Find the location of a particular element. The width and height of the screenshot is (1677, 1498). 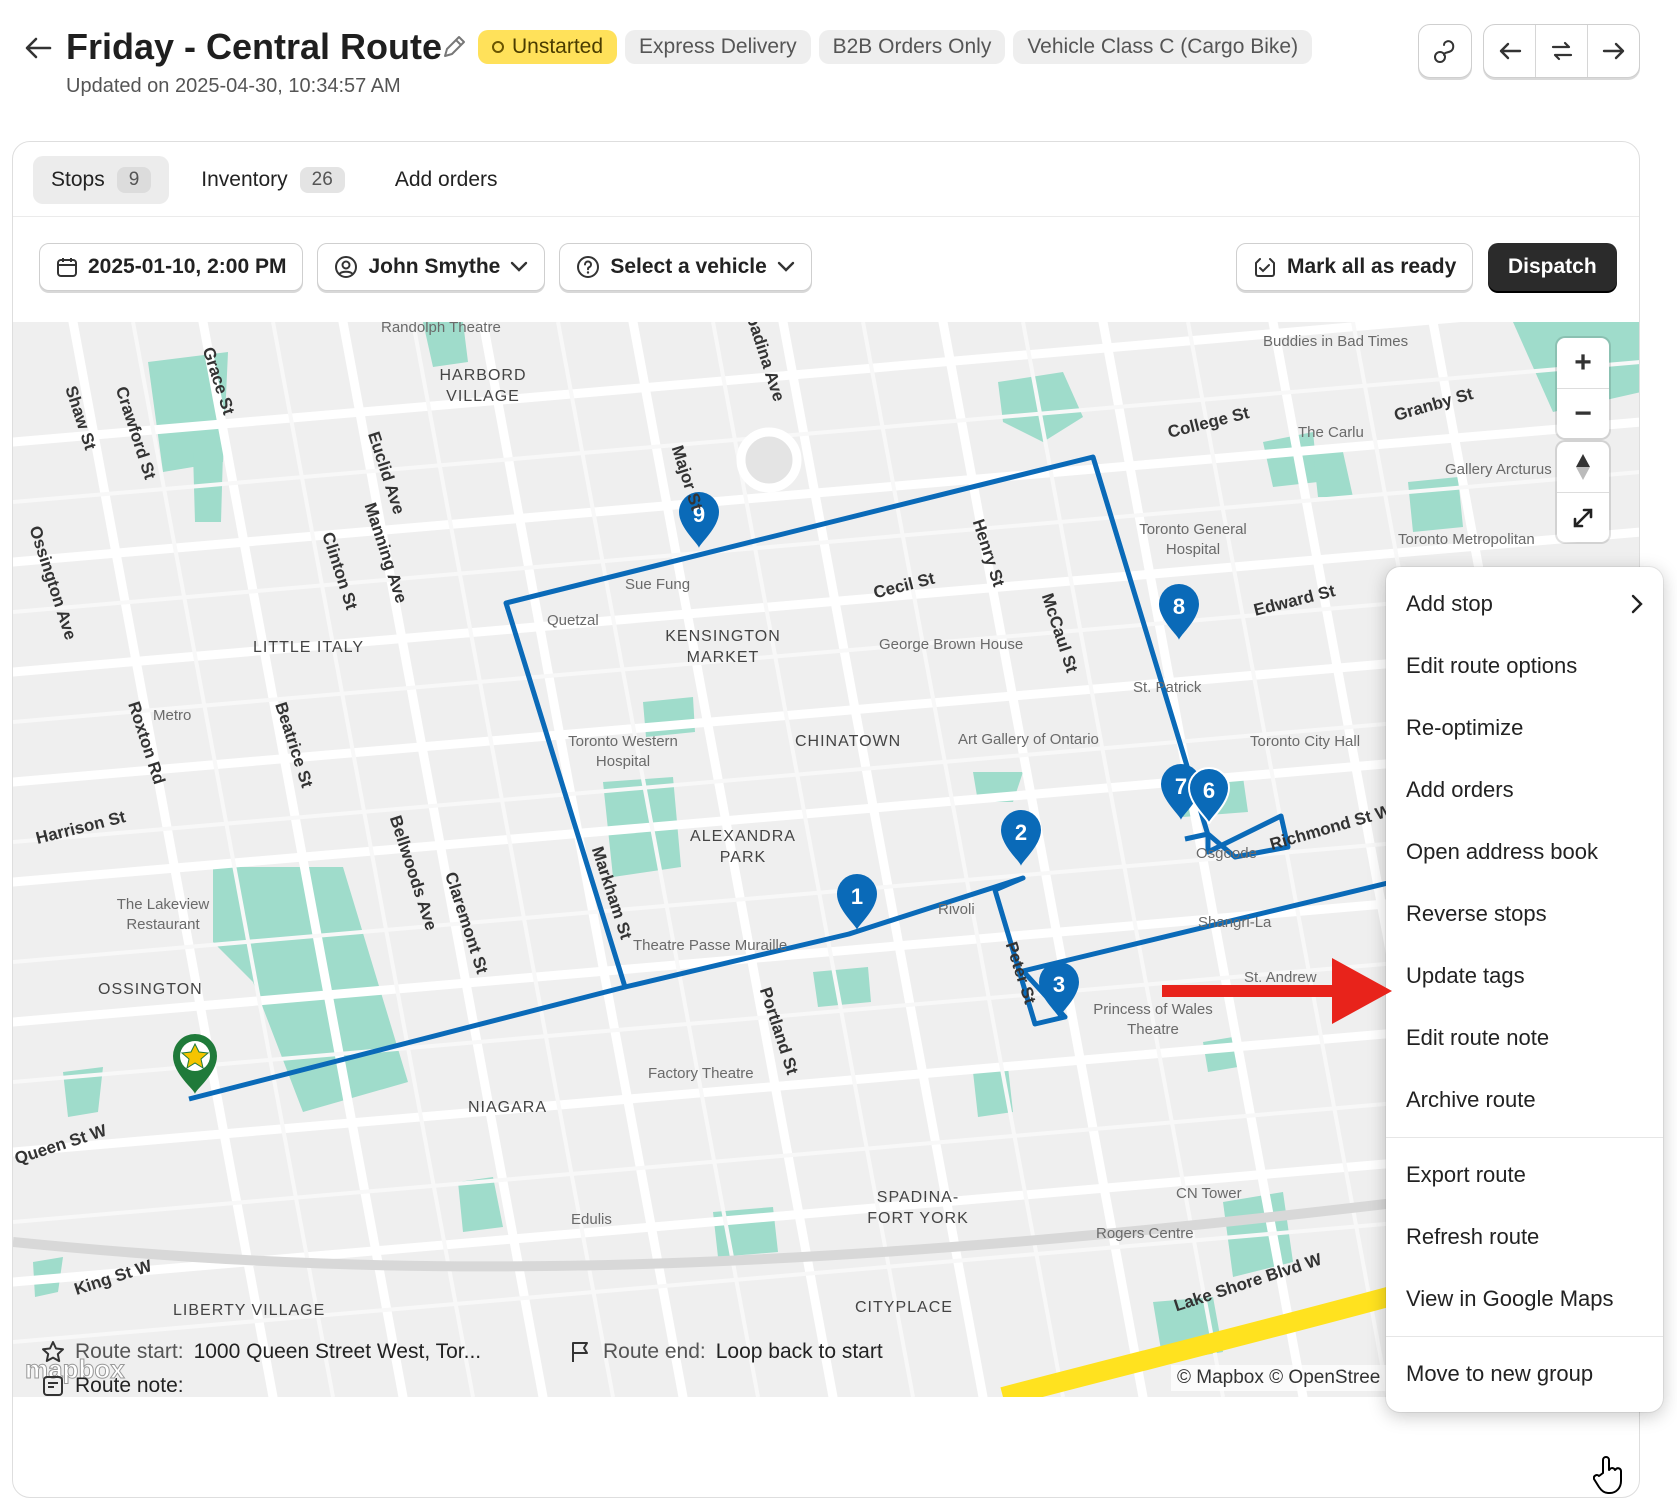

tab-inventory: Inventory 26 is located at coordinates (273, 180).